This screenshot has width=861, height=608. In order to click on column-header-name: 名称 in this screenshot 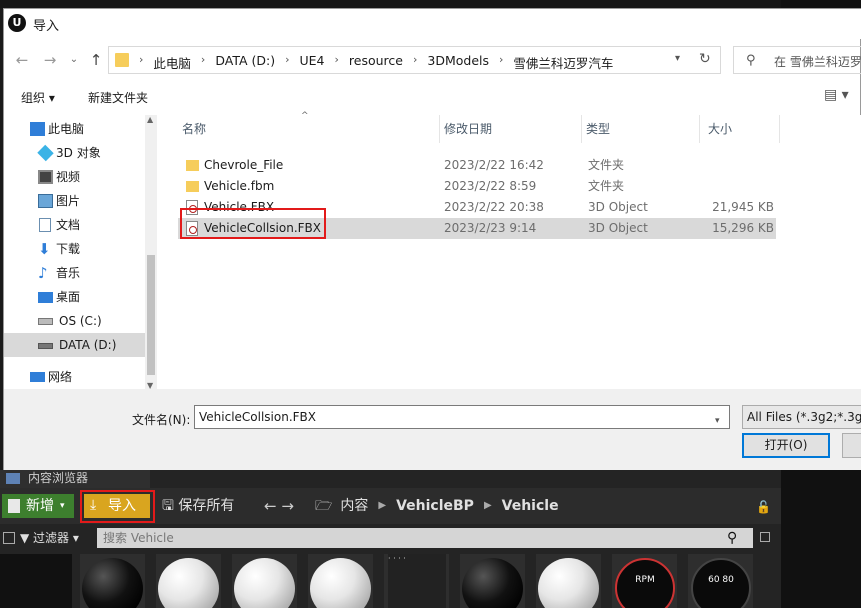, I will do `click(309, 129)`.